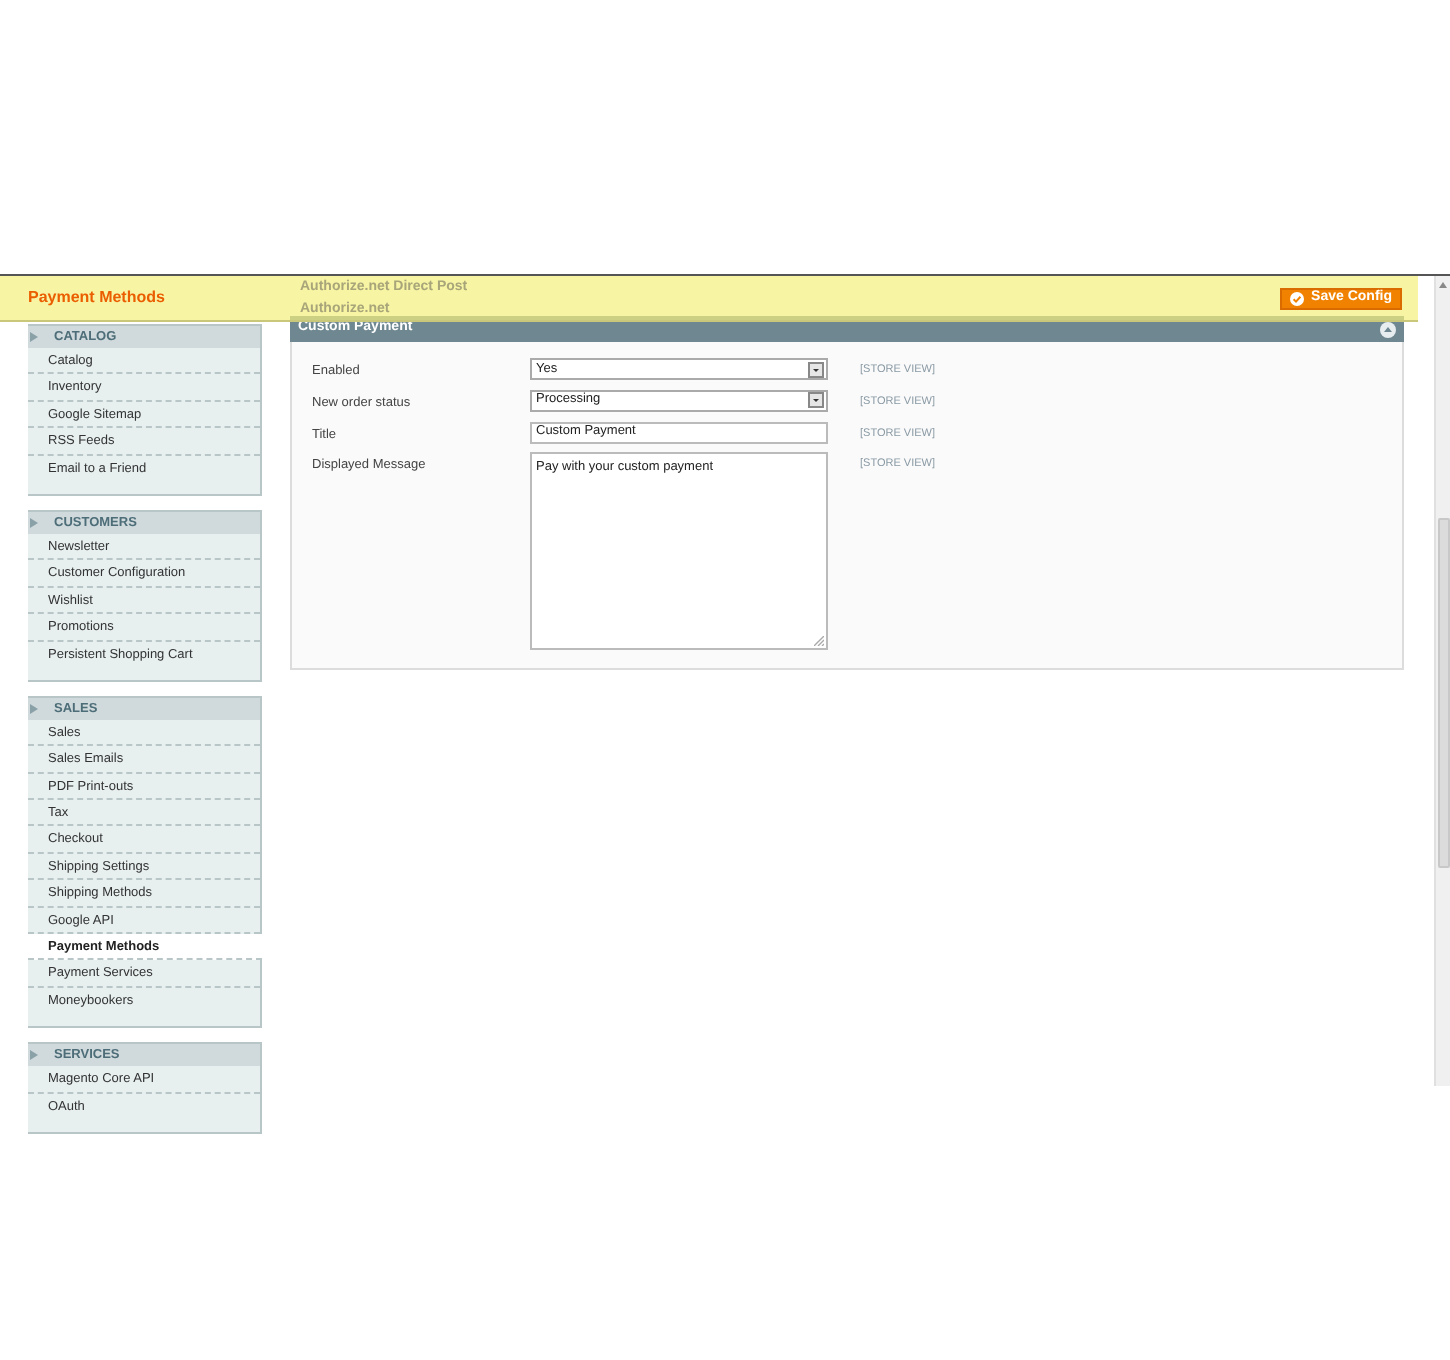 The image size is (1450, 1360). I want to click on collapse-icon, so click(1388, 329).